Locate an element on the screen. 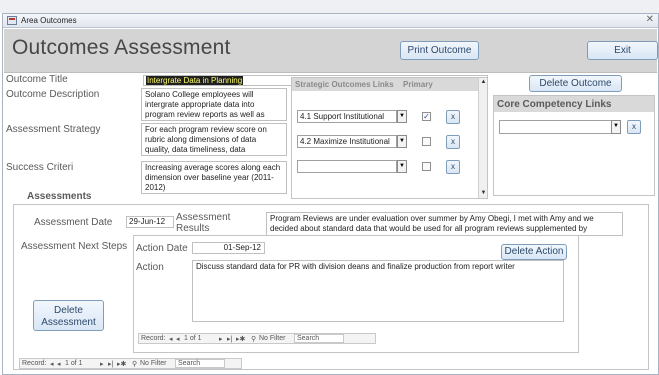 The image size is (659, 375). primary-checkbox: ✓ is located at coordinates (426, 116).